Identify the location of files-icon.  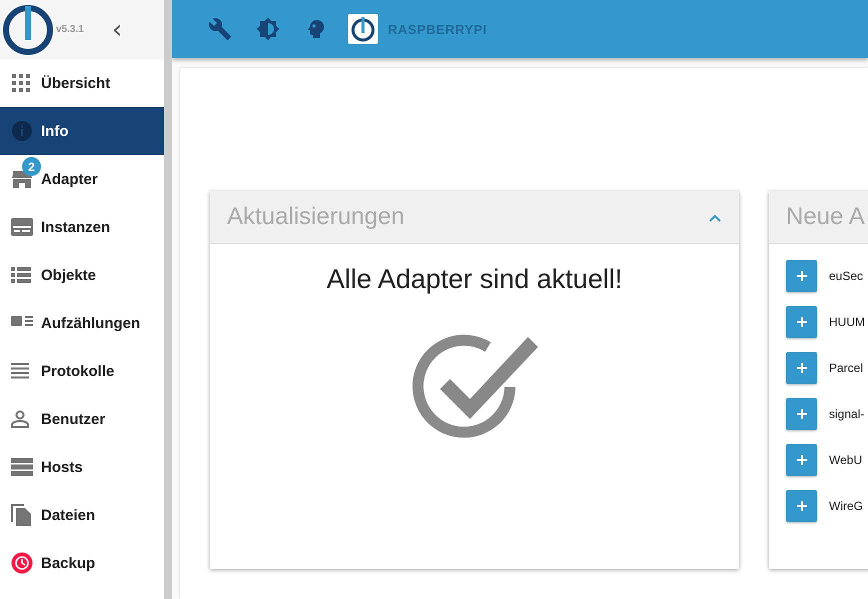
(21, 515).